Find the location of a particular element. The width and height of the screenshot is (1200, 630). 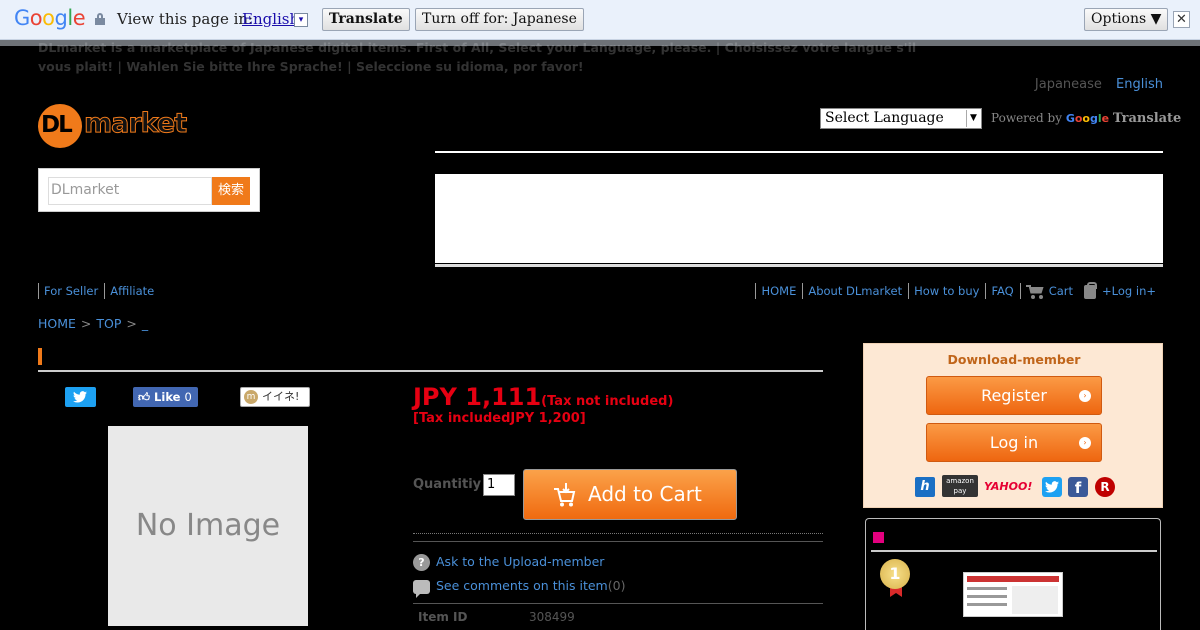

language-dropdown-icon: ▾ is located at coordinates (301, 20).